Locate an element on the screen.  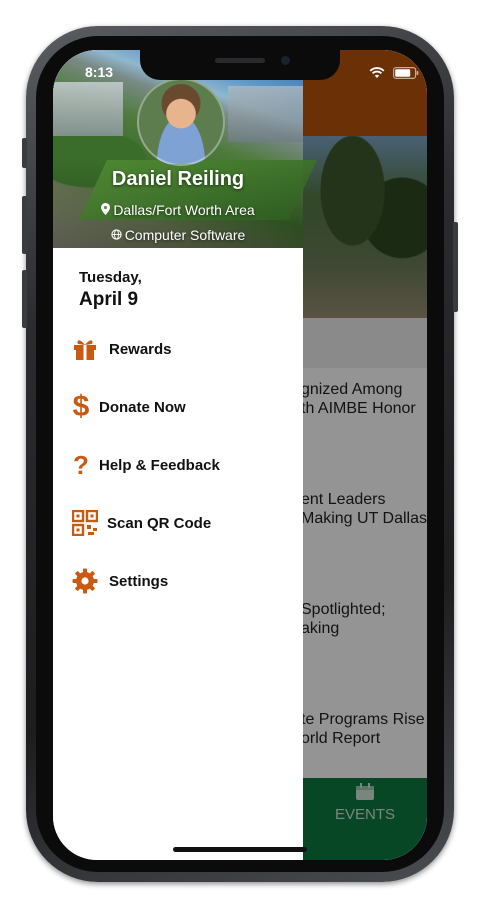
profile-industry-text: Computer Software is located at coordinates (185, 235).